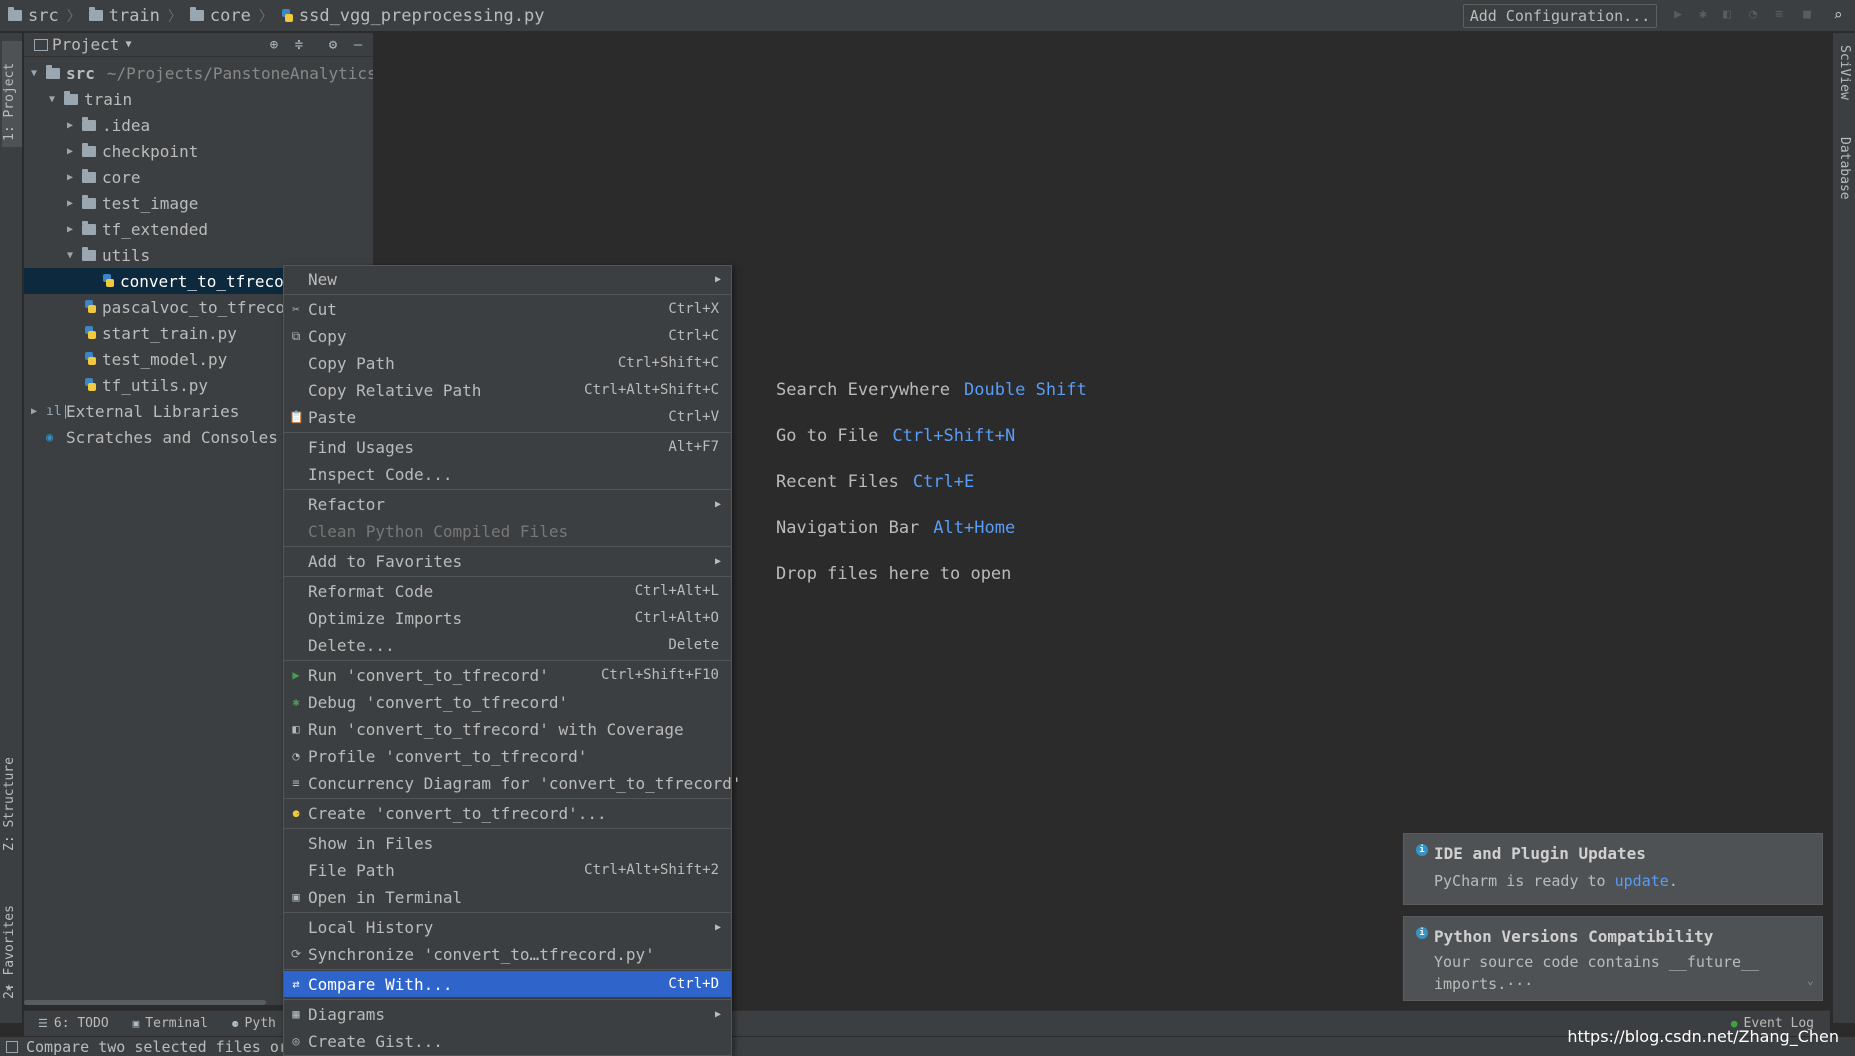 This screenshot has height=1056, width=1855. Describe the element at coordinates (507, 927) in the screenshot. I see `menu-item-local-history: Local History ▶` at that location.